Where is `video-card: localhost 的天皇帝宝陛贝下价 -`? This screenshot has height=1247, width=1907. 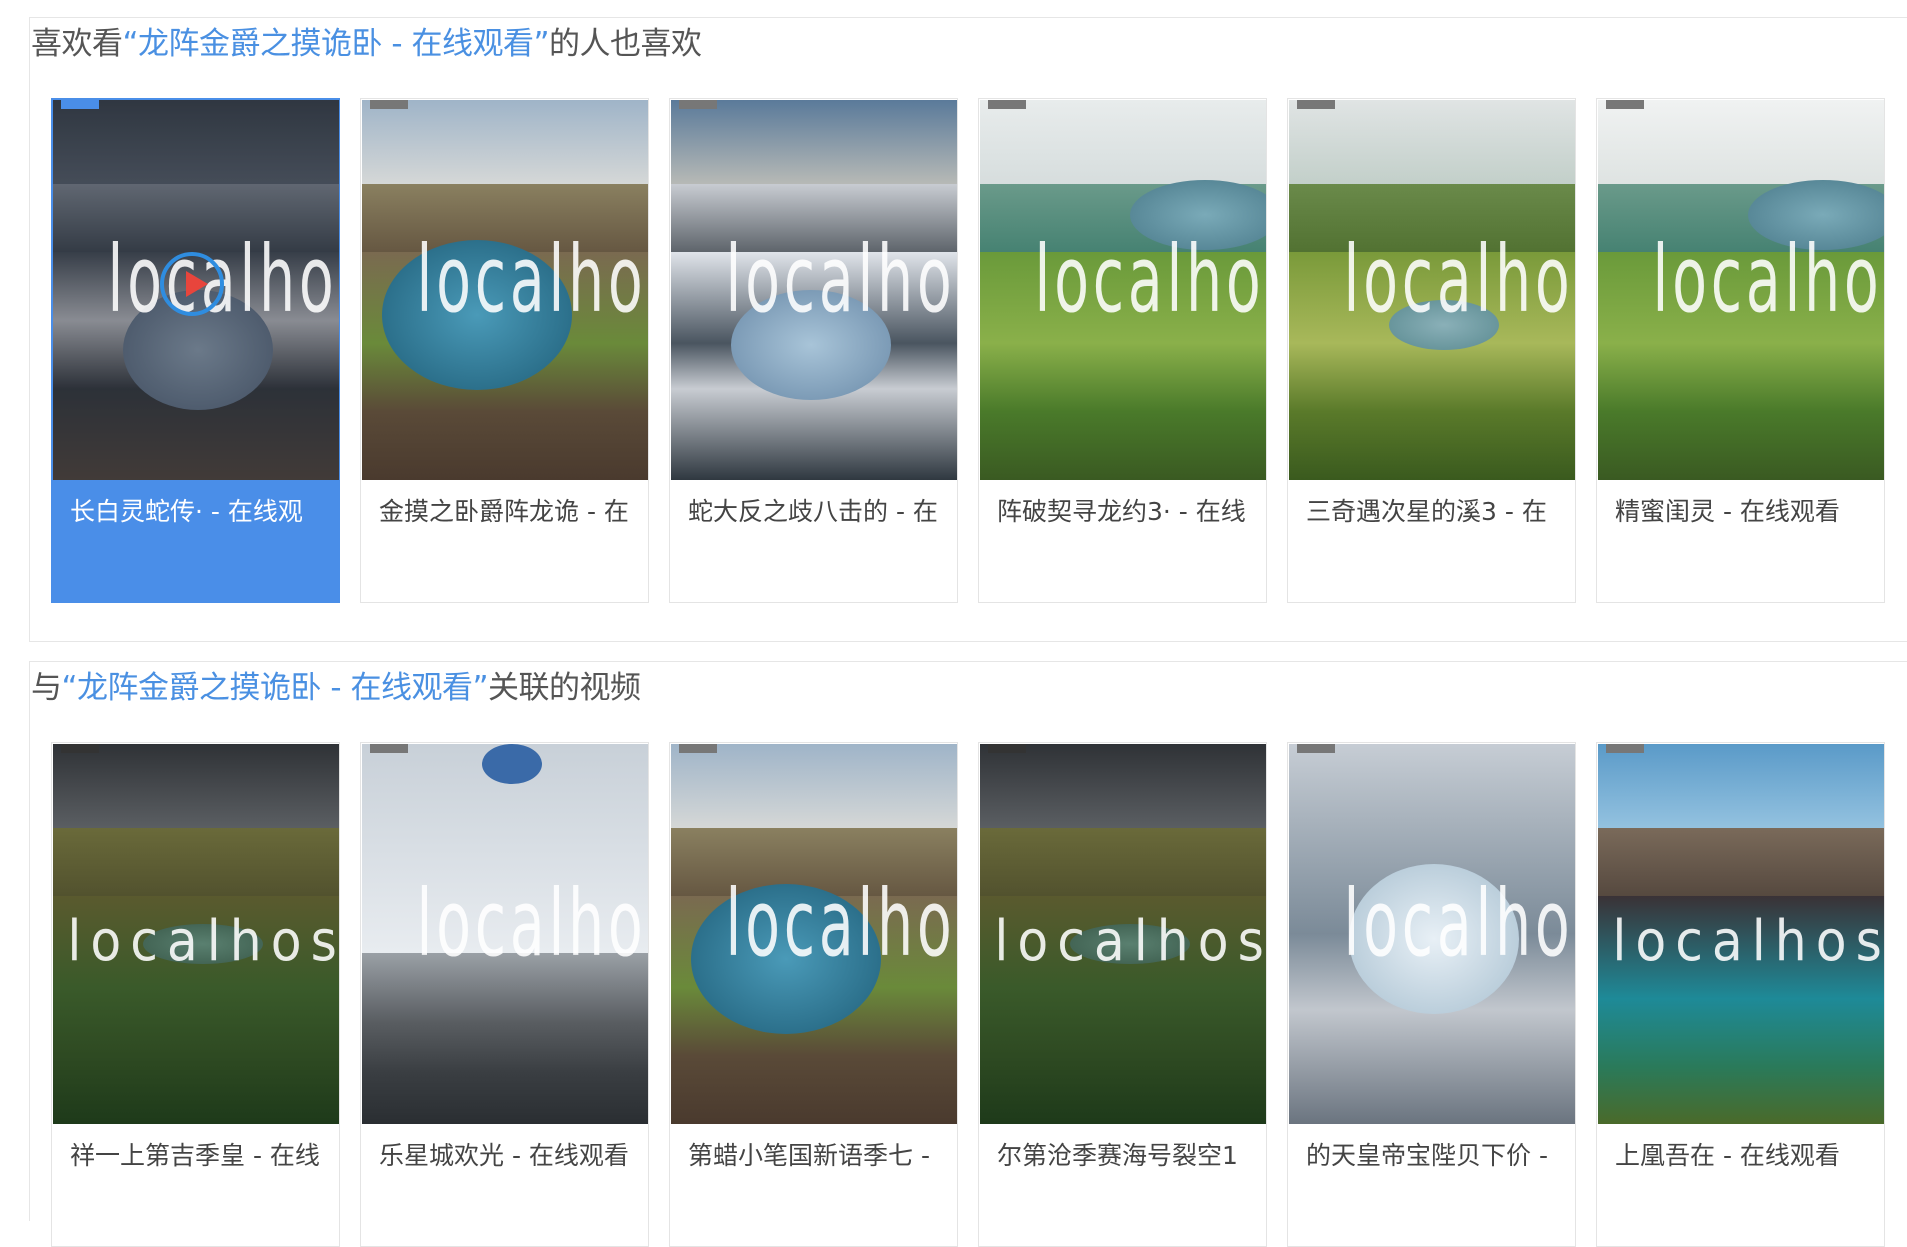
video-card: localhost 的天皇帝宝陛贝下价 - is located at coordinates (1431, 994).